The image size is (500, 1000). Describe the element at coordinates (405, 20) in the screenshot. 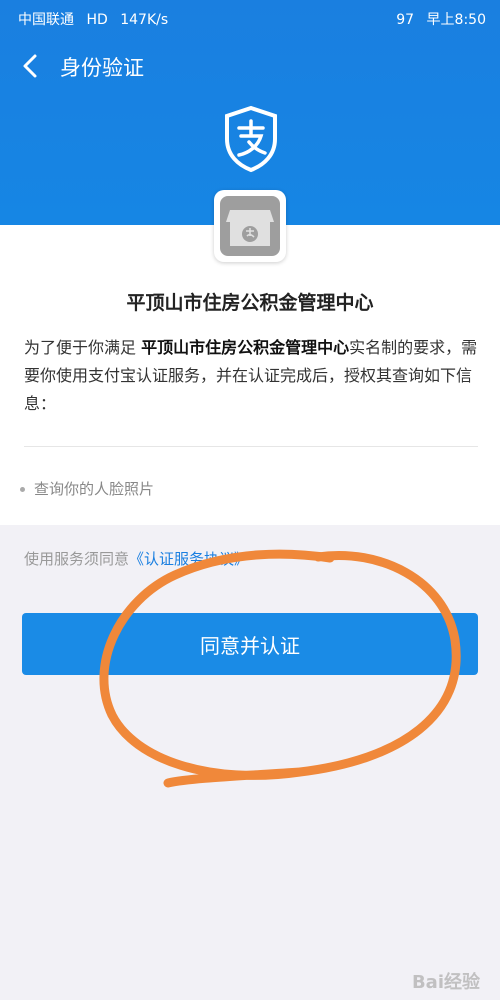

I see `battery-level: 97` at that location.